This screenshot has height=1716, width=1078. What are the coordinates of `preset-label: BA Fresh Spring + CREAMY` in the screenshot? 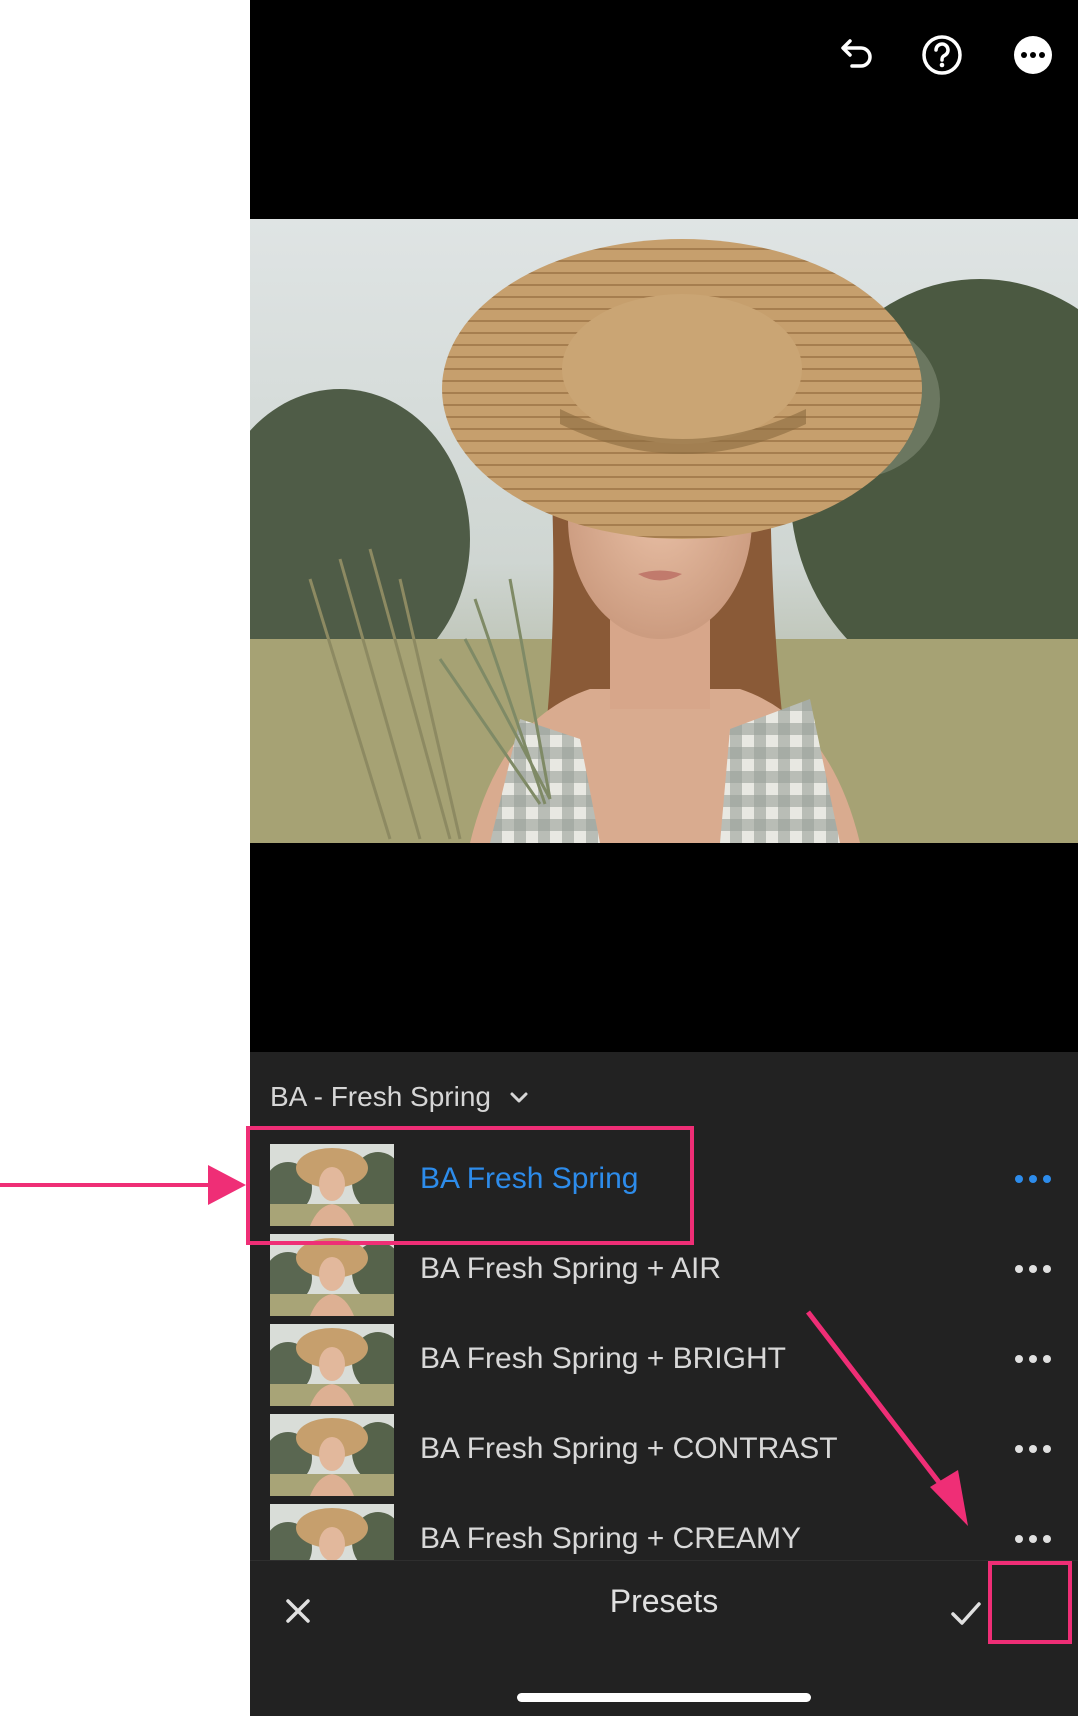 It's located at (610, 1538).